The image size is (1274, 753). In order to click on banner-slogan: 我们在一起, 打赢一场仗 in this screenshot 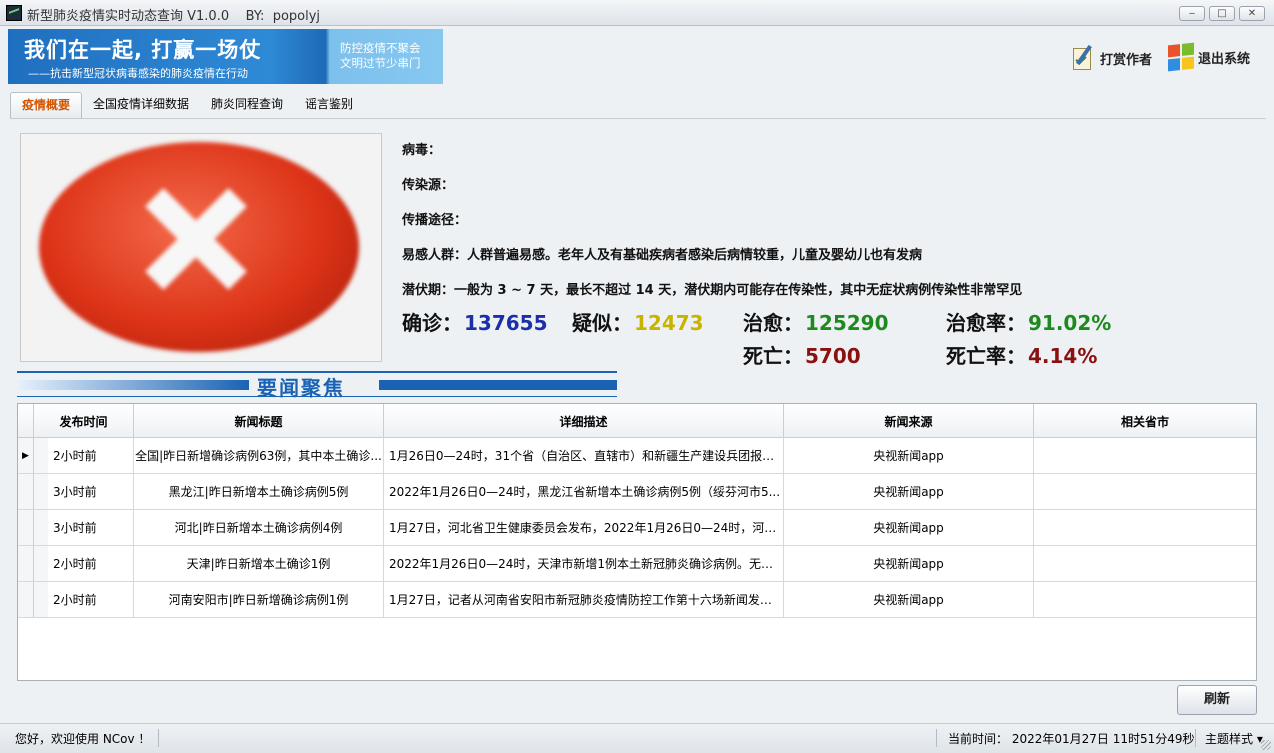, I will do `click(143, 50)`.